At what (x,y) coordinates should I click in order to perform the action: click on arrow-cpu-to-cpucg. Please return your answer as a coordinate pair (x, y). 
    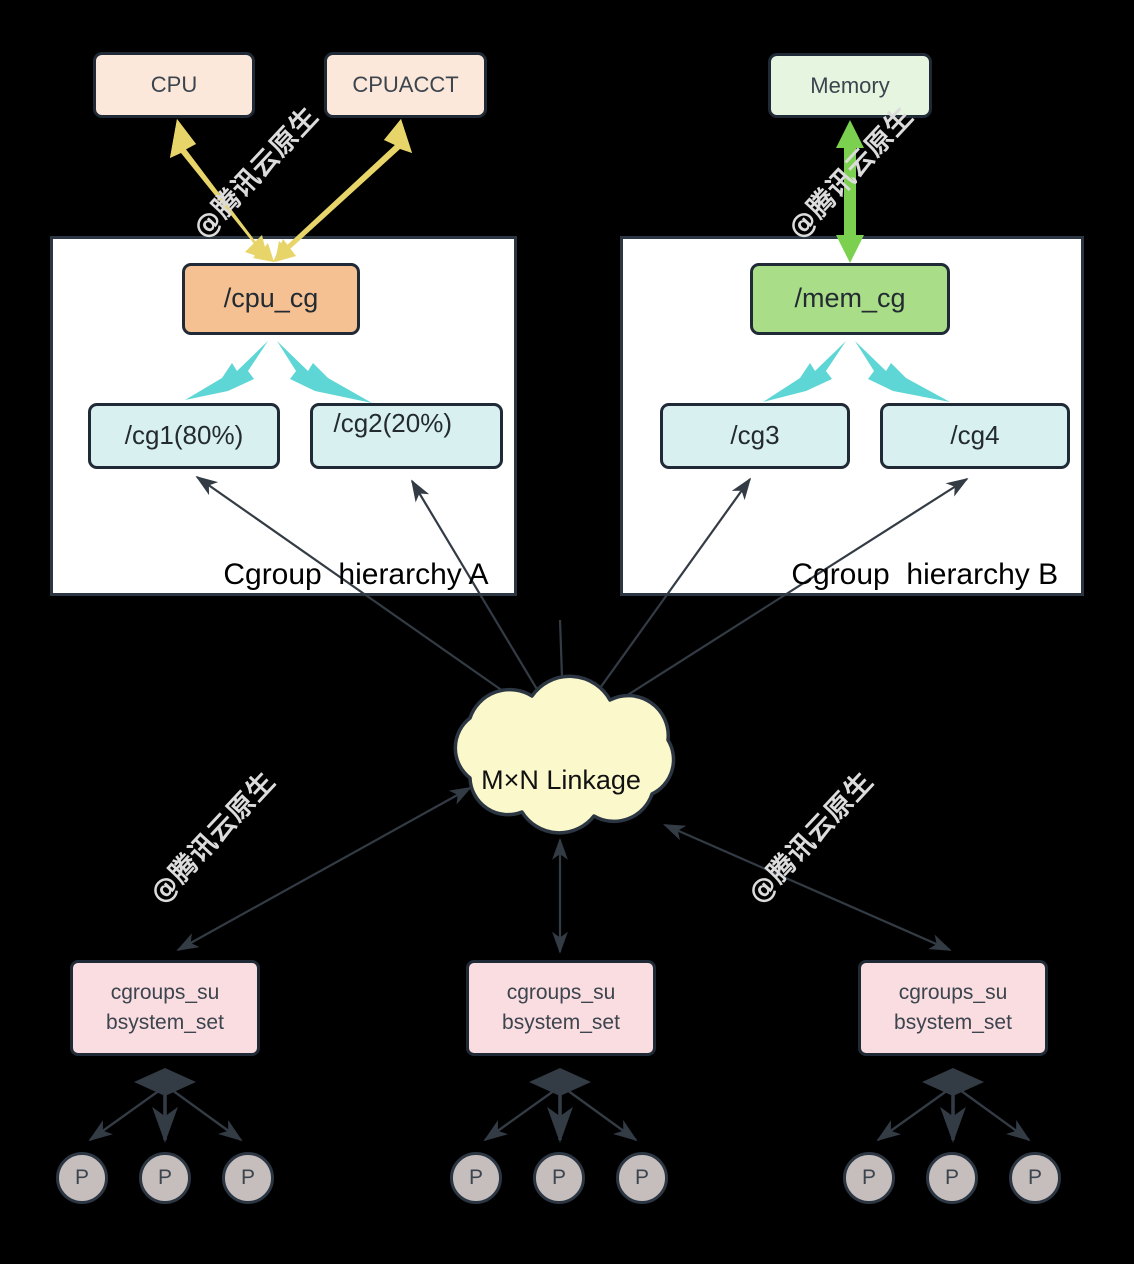
    Looking at the image, I should click on (222, 190).